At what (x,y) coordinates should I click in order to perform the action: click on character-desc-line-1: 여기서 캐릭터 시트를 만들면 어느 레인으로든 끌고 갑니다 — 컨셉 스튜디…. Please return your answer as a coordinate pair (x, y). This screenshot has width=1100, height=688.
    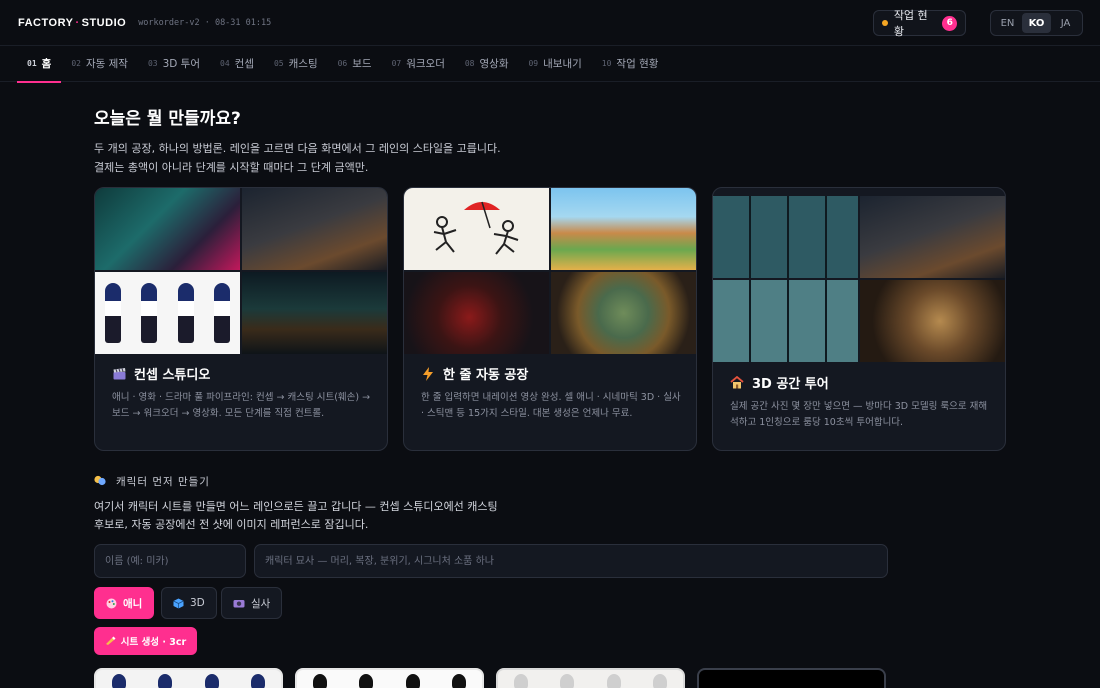
    Looking at the image, I should click on (296, 506).